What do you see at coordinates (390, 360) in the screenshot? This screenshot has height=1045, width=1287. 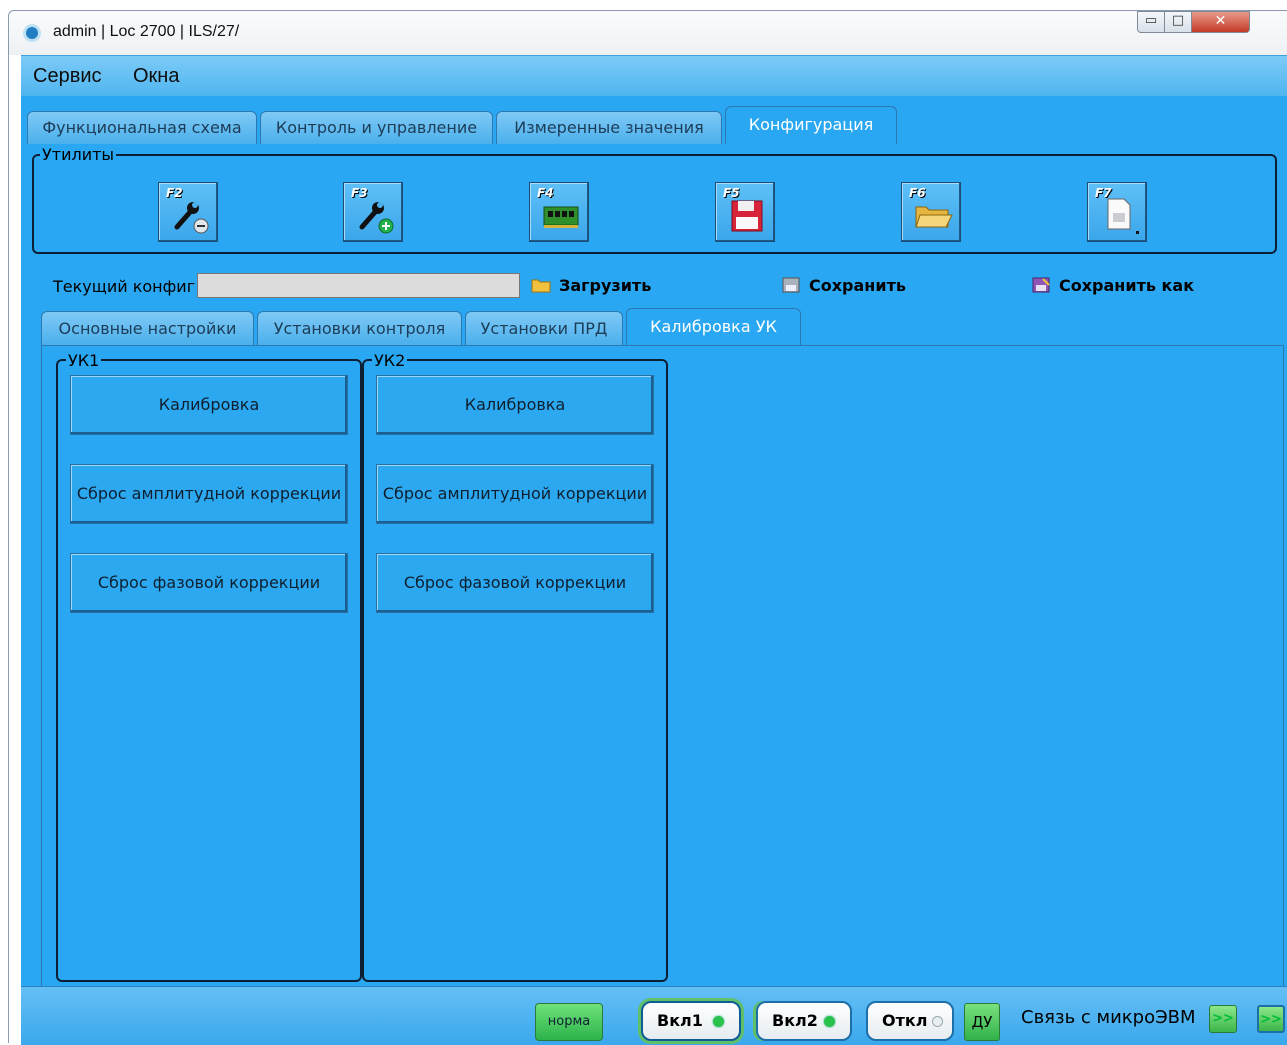 I see `uk2-legend: УК2` at bounding box center [390, 360].